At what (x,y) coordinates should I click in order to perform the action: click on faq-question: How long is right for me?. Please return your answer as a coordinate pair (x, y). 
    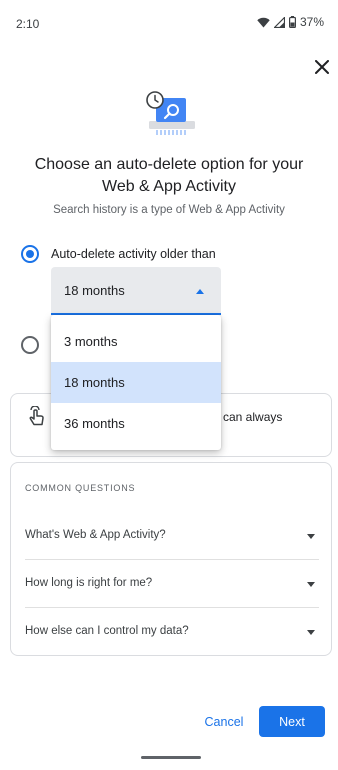
    Looking at the image, I should click on (89, 583).